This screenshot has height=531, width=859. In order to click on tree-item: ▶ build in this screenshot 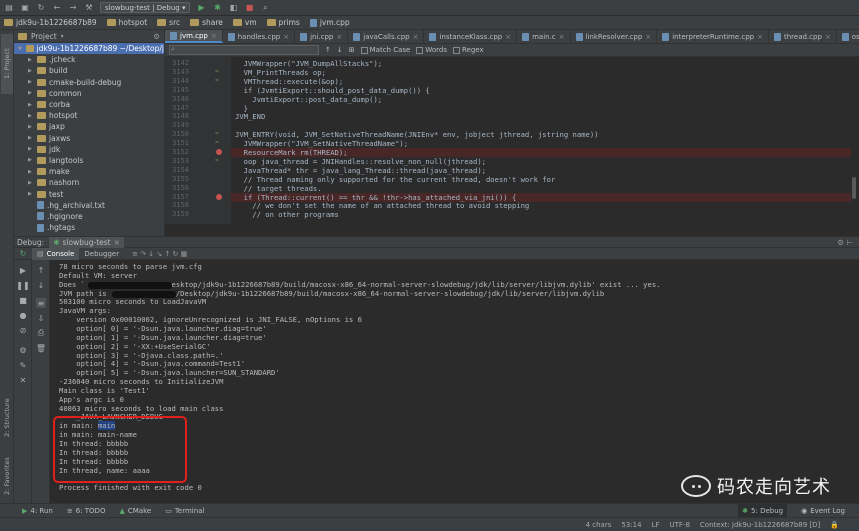, I will do `click(89, 70)`.